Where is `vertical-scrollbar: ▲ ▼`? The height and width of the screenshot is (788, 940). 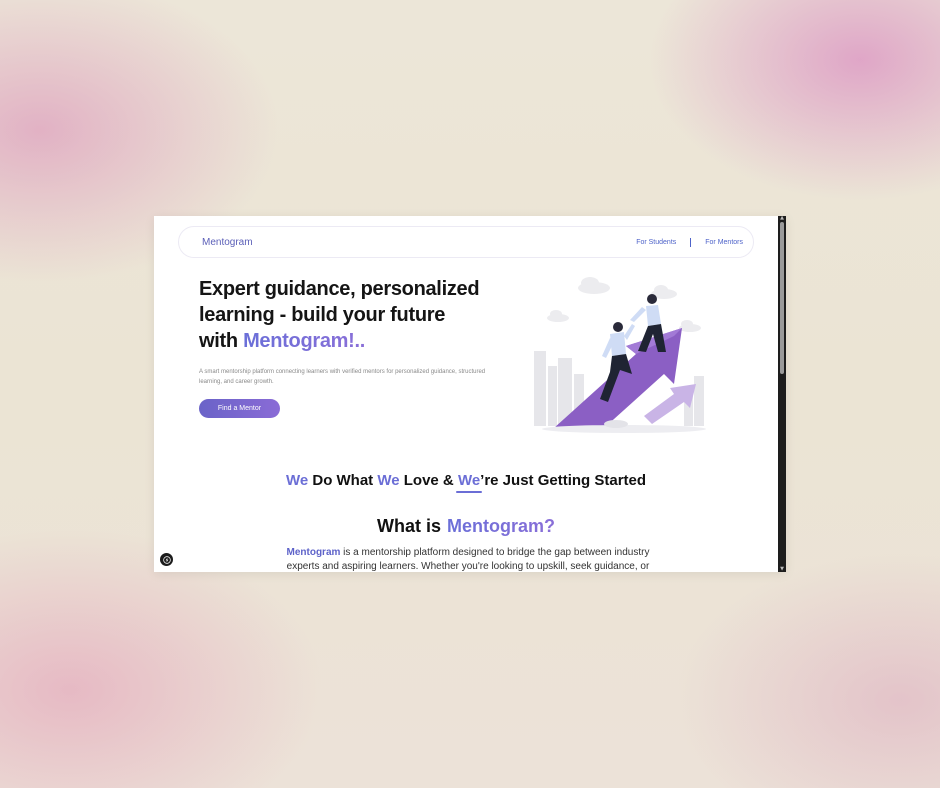 vertical-scrollbar: ▲ ▼ is located at coordinates (782, 394).